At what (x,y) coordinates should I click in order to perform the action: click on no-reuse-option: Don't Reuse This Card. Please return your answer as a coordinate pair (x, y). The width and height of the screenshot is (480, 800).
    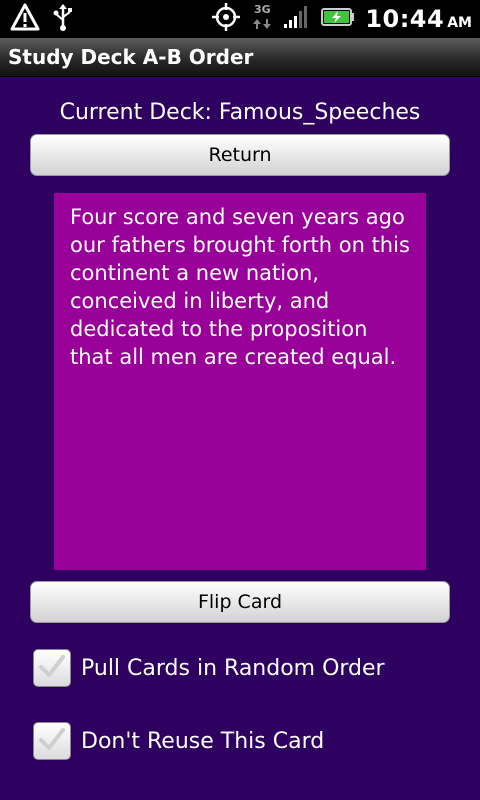
    Looking at the image, I should click on (178, 741).